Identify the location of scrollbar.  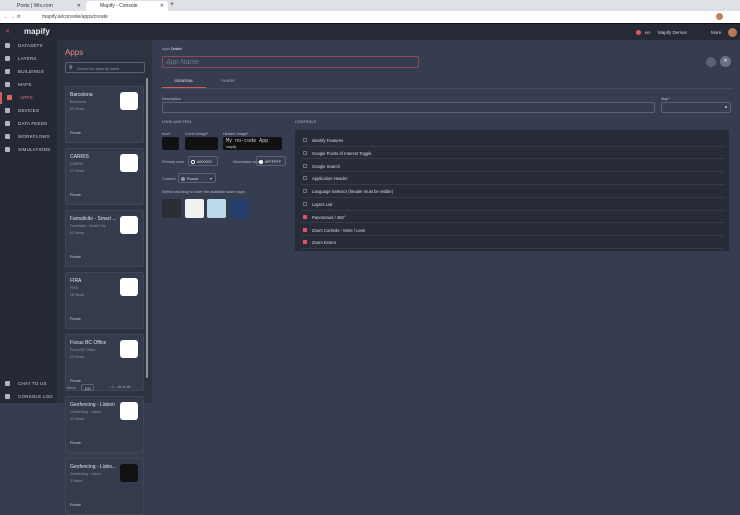
(147, 228).